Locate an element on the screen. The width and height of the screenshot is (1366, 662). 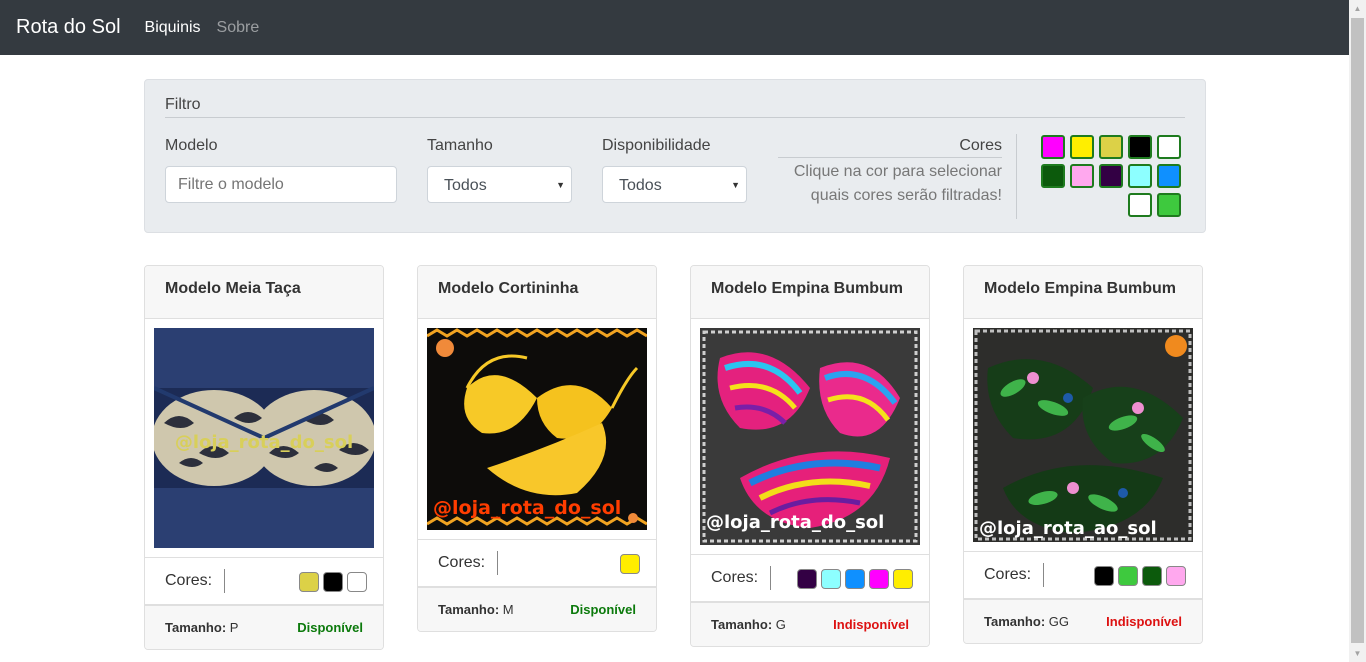
brand-logo: Rota do Sol is located at coordinates (68, 27).